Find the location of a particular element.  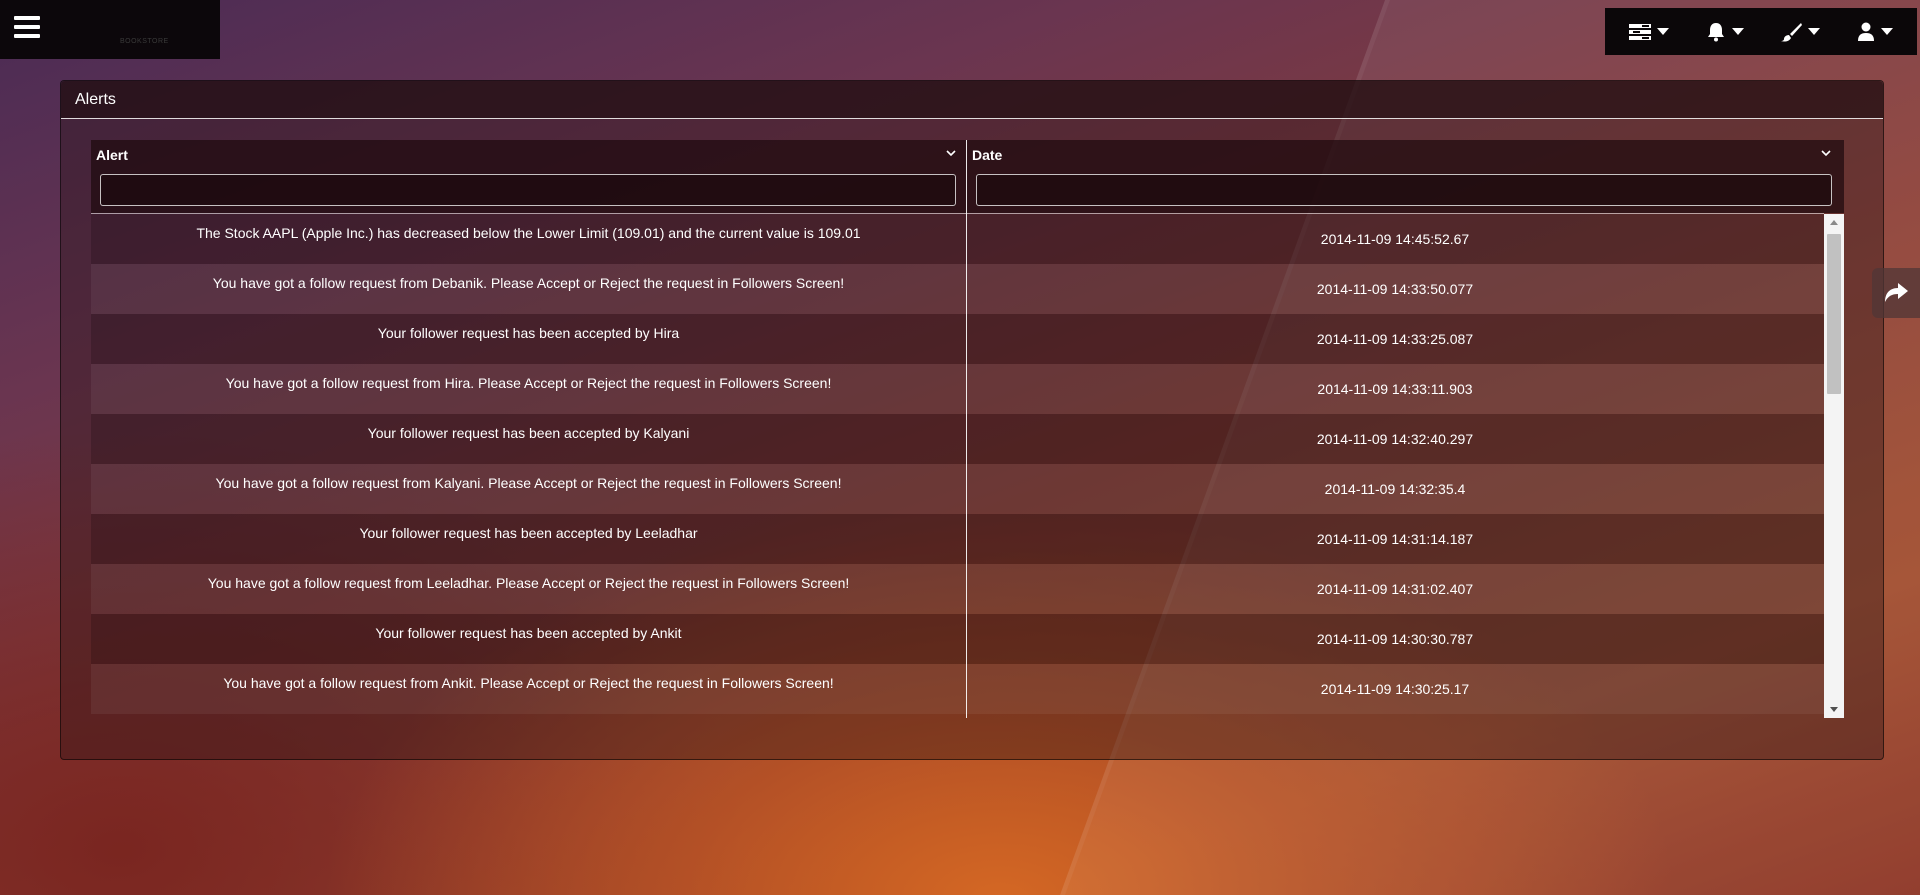

share-button is located at coordinates (1896, 293).